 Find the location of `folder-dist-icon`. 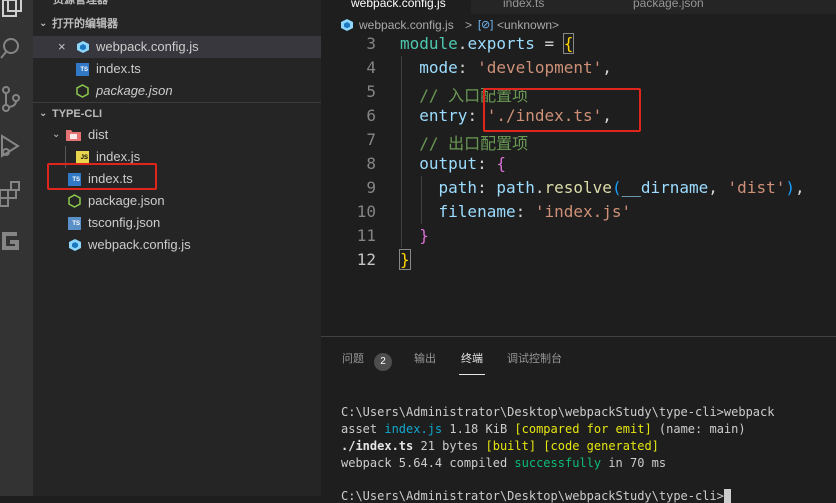

folder-dist-icon is located at coordinates (73, 135).